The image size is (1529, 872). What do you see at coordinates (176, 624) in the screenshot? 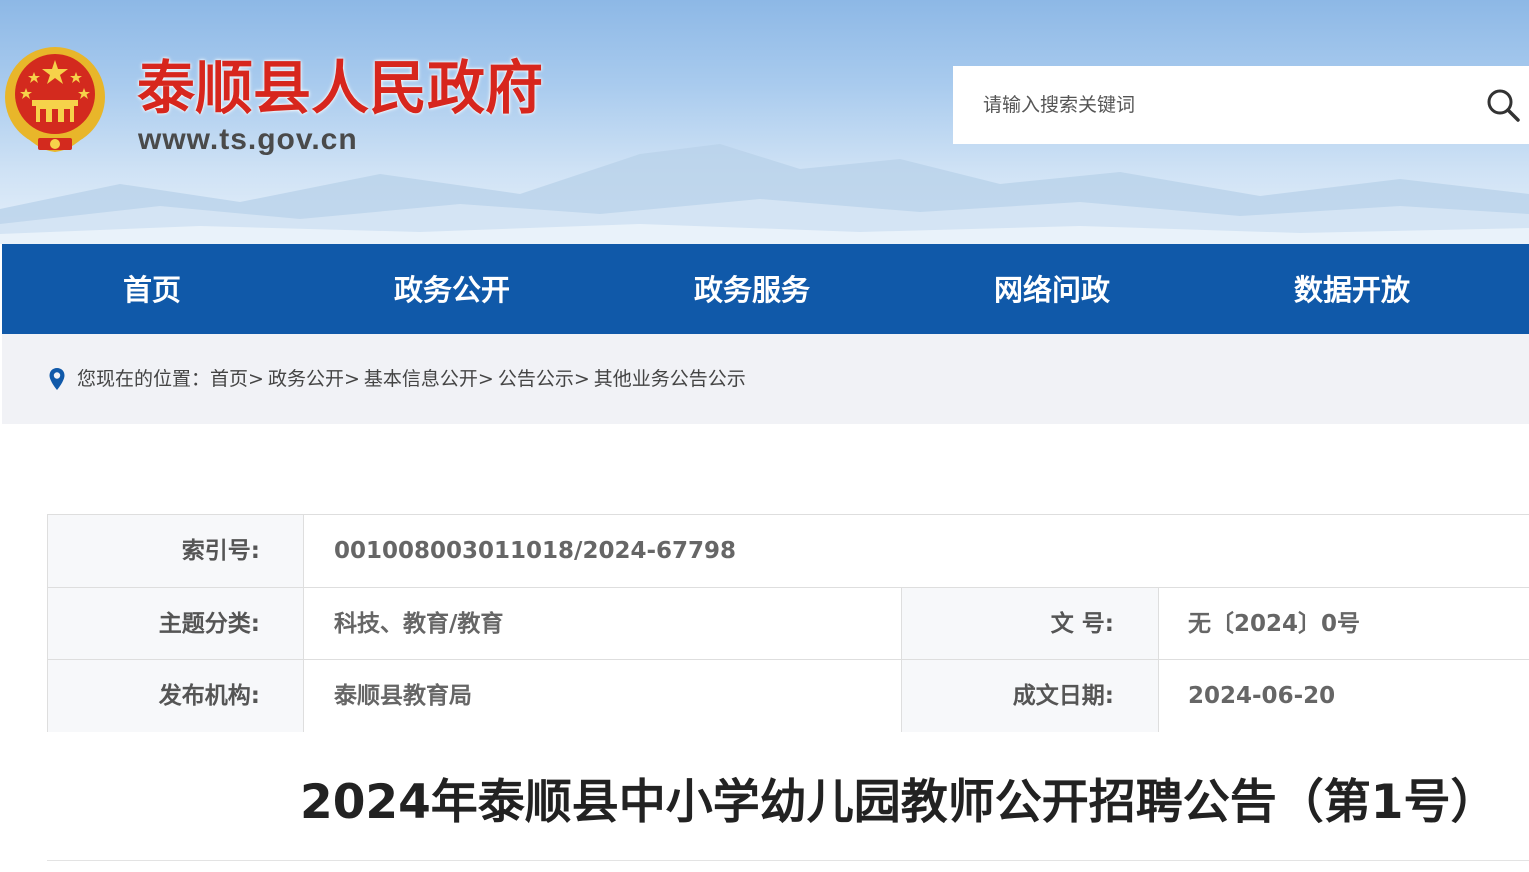
I see `topic-category-label: 主题分类:` at bounding box center [176, 624].